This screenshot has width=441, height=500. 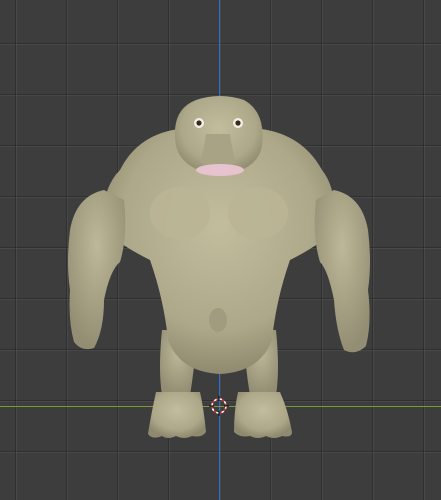 What do you see at coordinates (263, 415) in the screenshot?
I see `right-foot` at bounding box center [263, 415].